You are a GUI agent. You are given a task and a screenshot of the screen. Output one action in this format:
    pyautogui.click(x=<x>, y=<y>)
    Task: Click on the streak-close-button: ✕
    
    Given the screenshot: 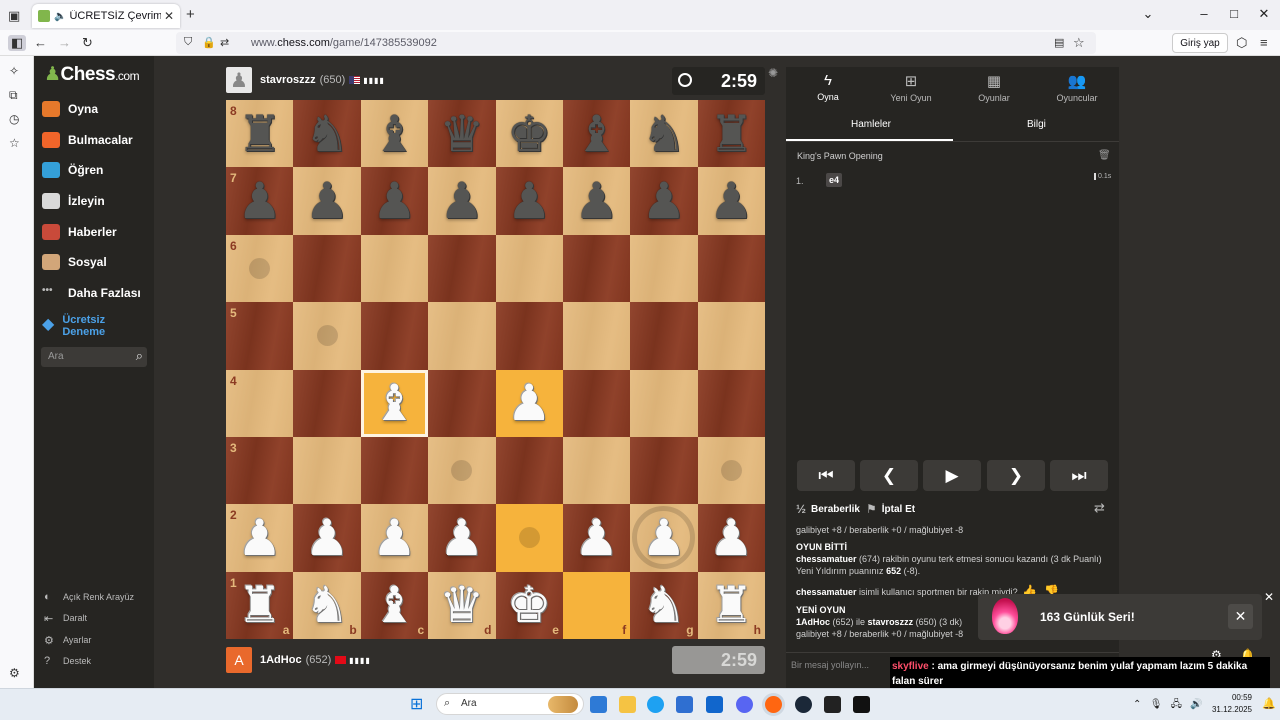 What is the action you would take?
    pyautogui.click(x=1240, y=616)
    